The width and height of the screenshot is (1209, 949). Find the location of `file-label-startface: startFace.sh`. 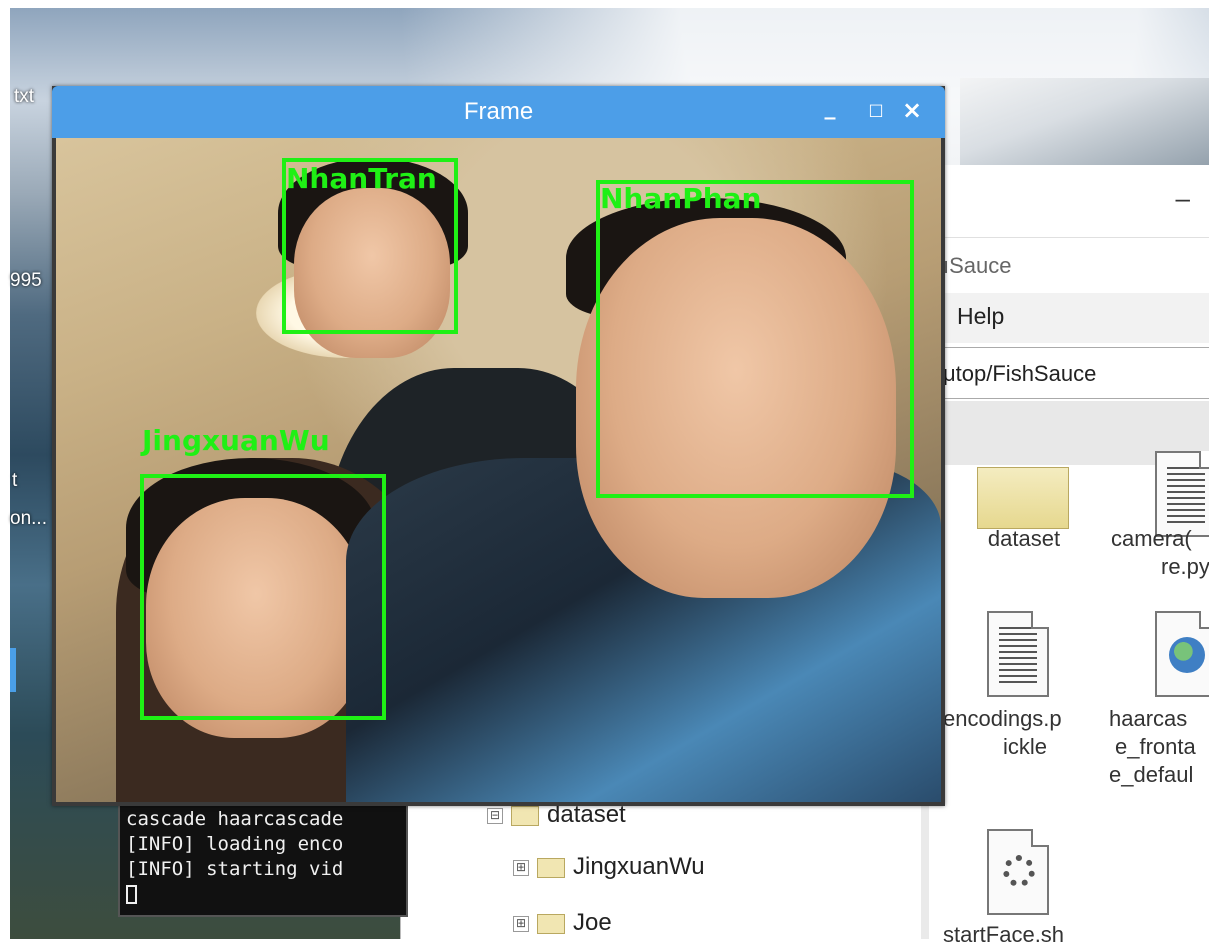

file-label-startface: startFace.sh is located at coordinates (1003, 935).